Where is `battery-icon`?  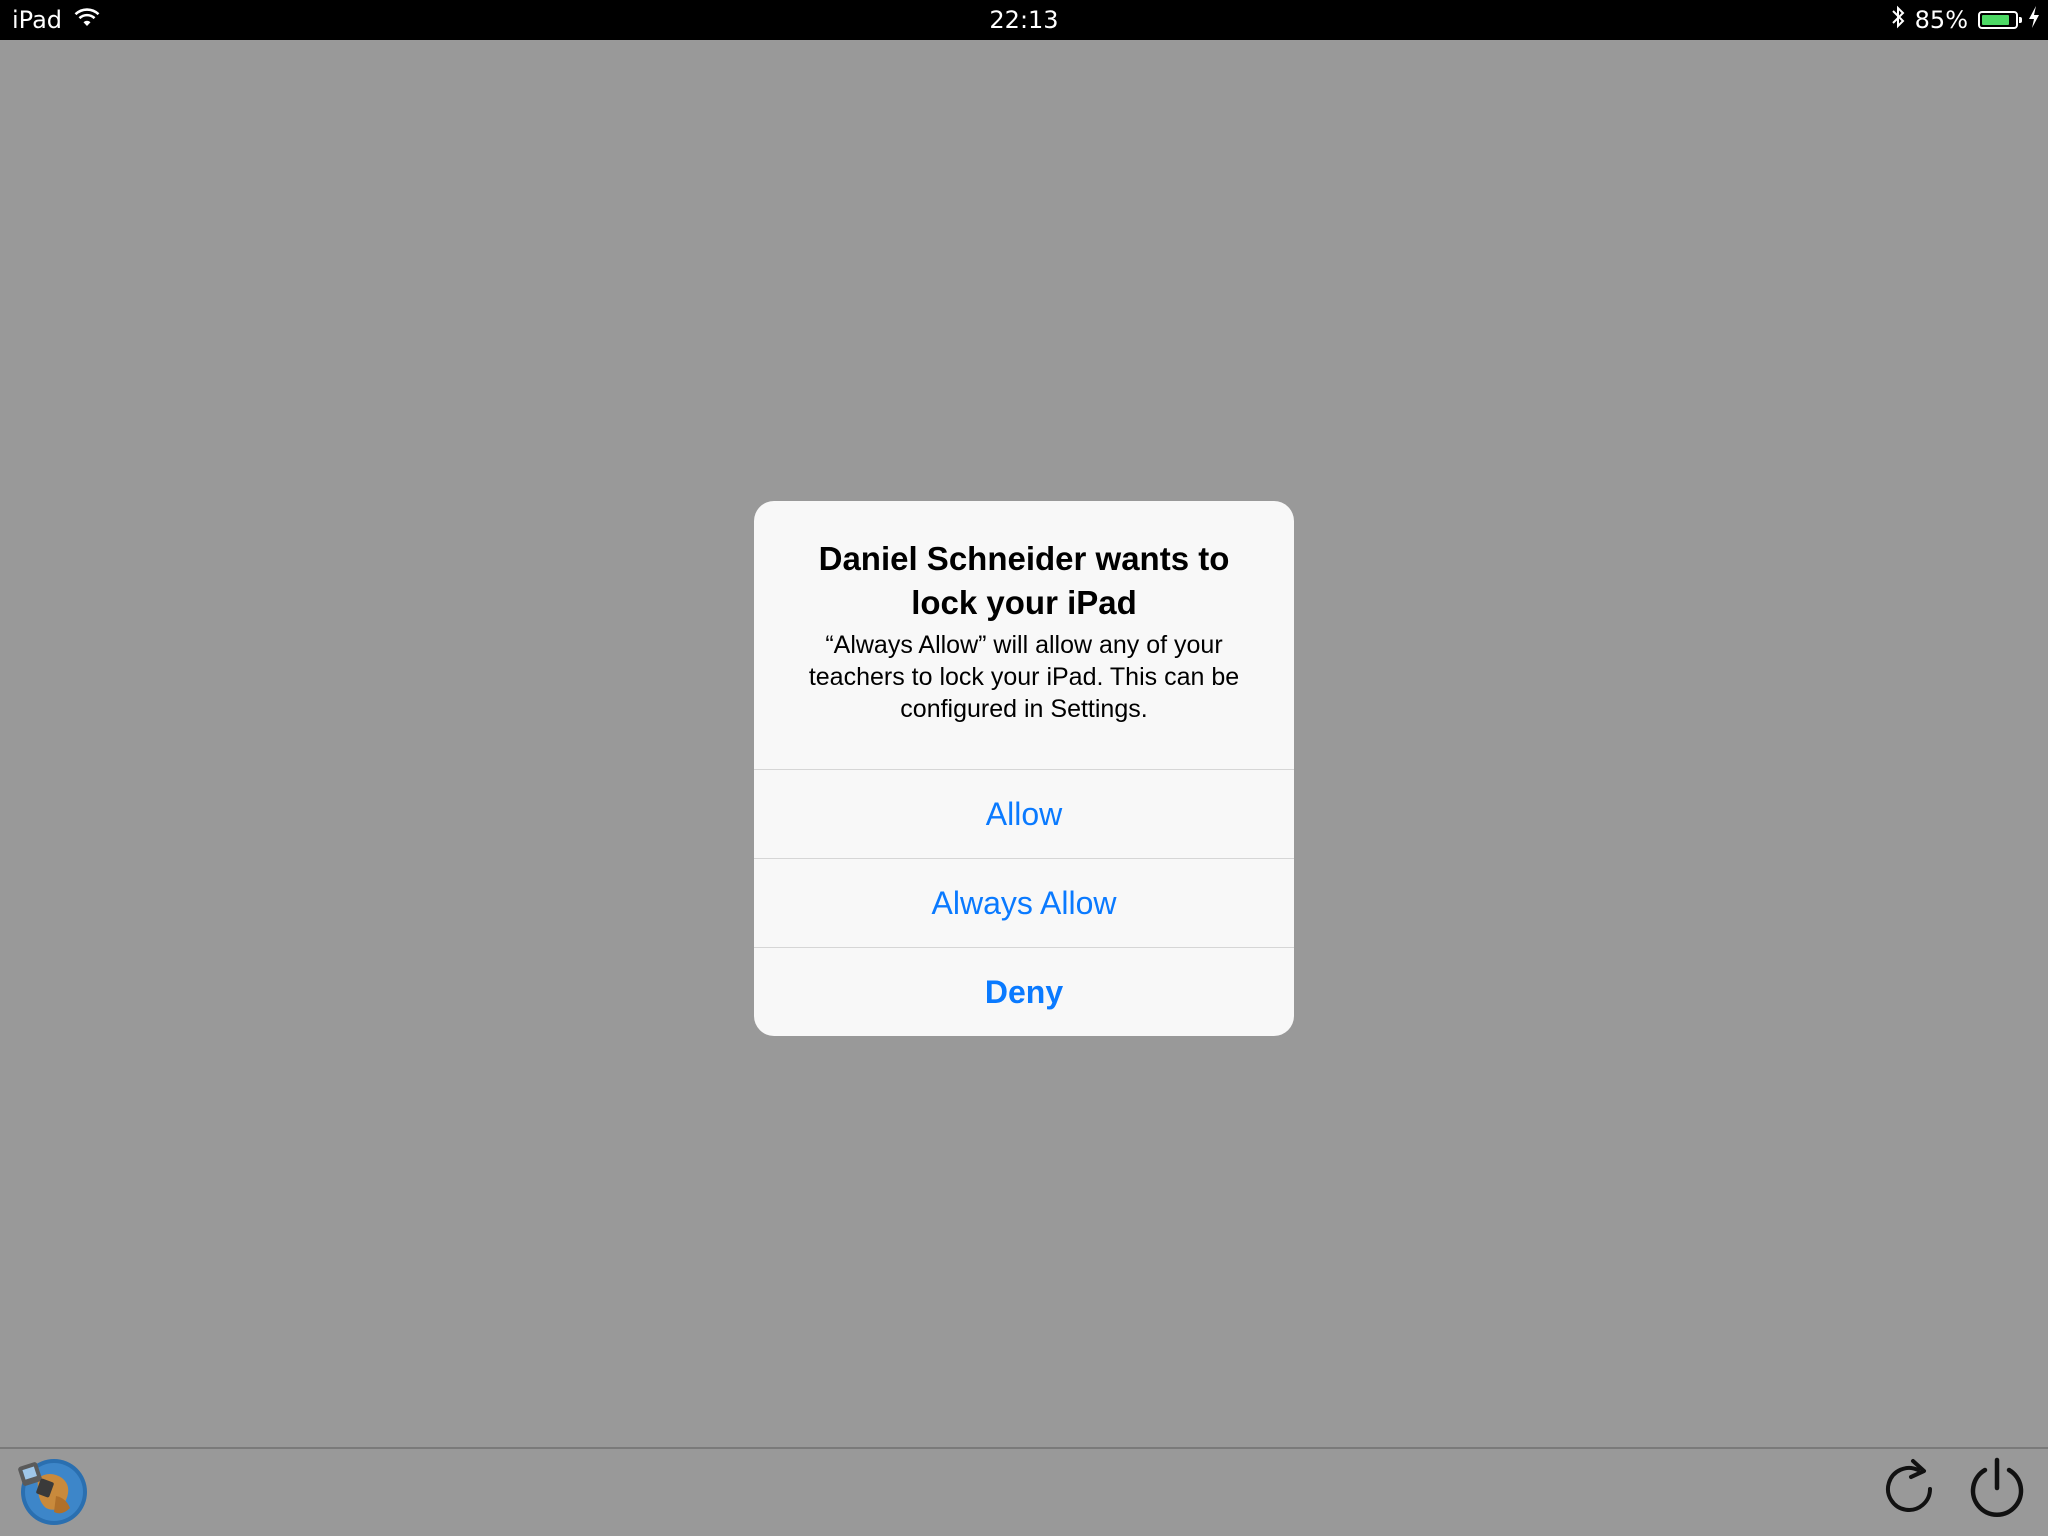 battery-icon is located at coordinates (2000, 20).